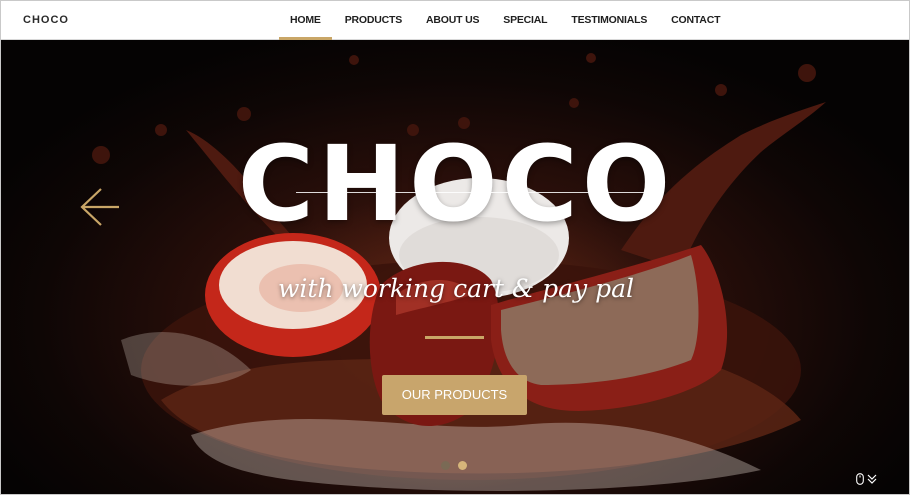 The height and width of the screenshot is (495, 910). Describe the element at coordinates (454, 395) in the screenshot. I see `our-products-button: OUR PRODUCTS` at that location.